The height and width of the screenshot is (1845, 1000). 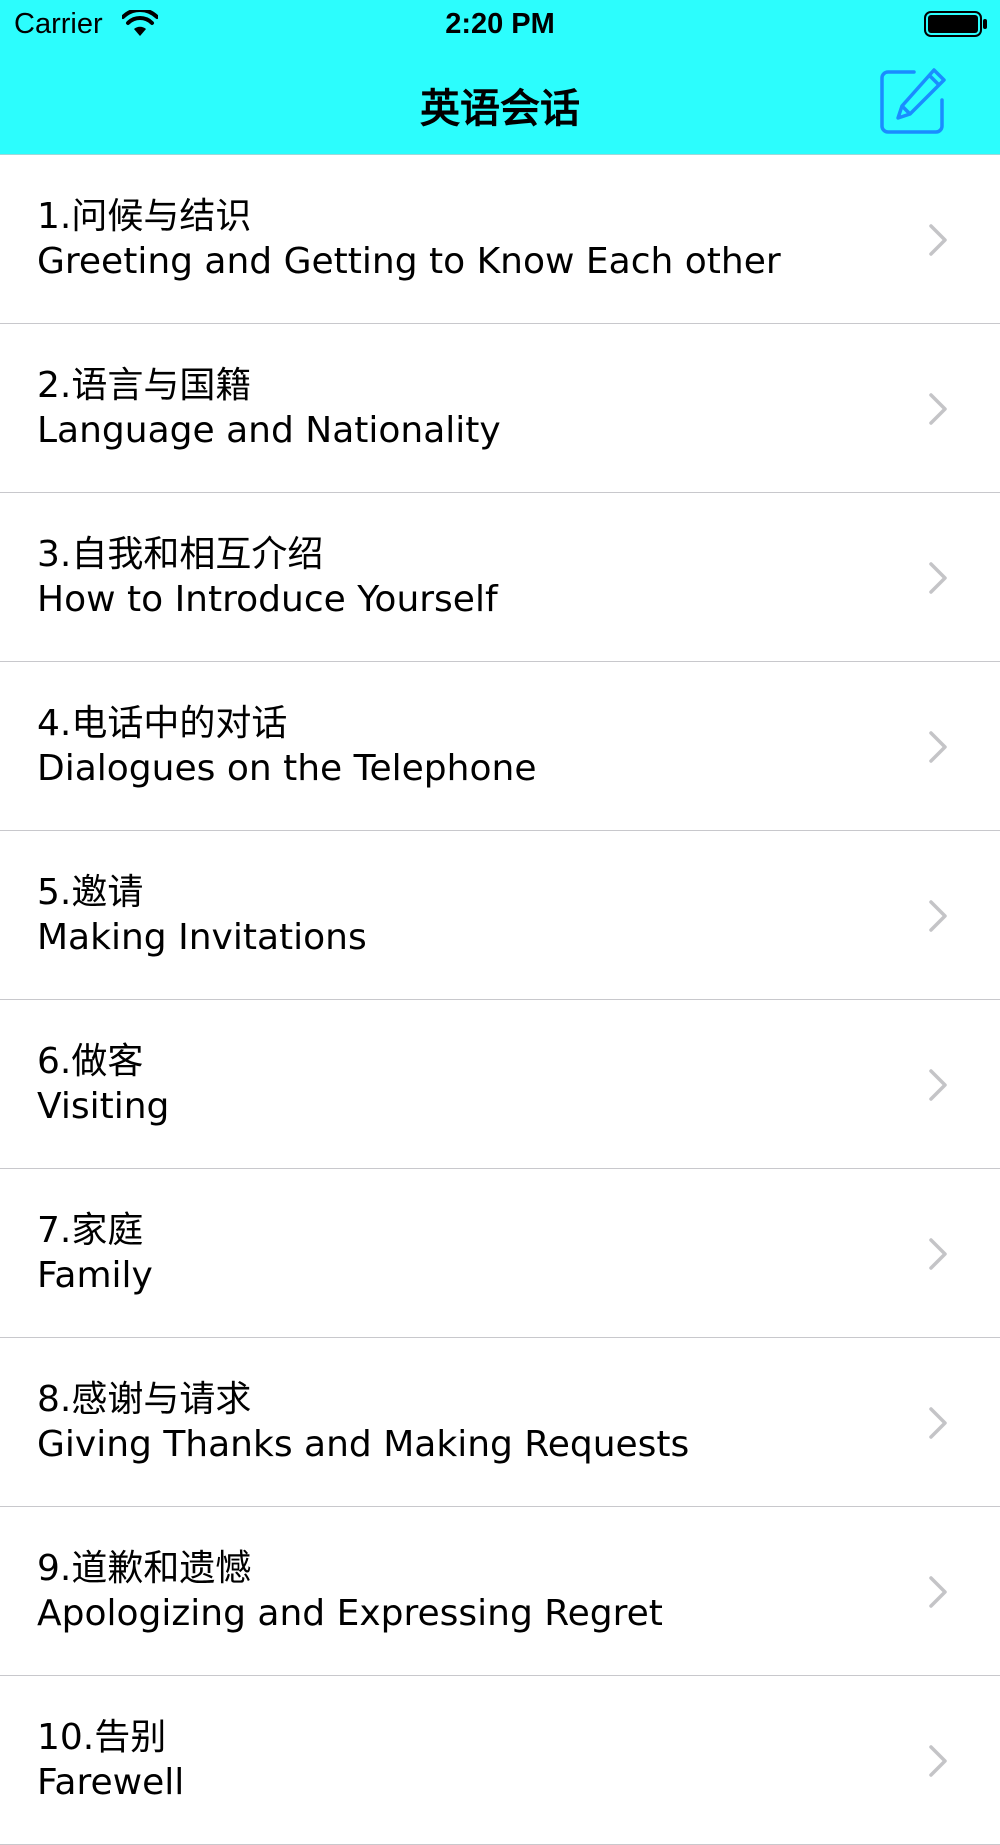 I want to click on lesson-title-zh: 2.语言与国籍, so click(x=144, y=385).